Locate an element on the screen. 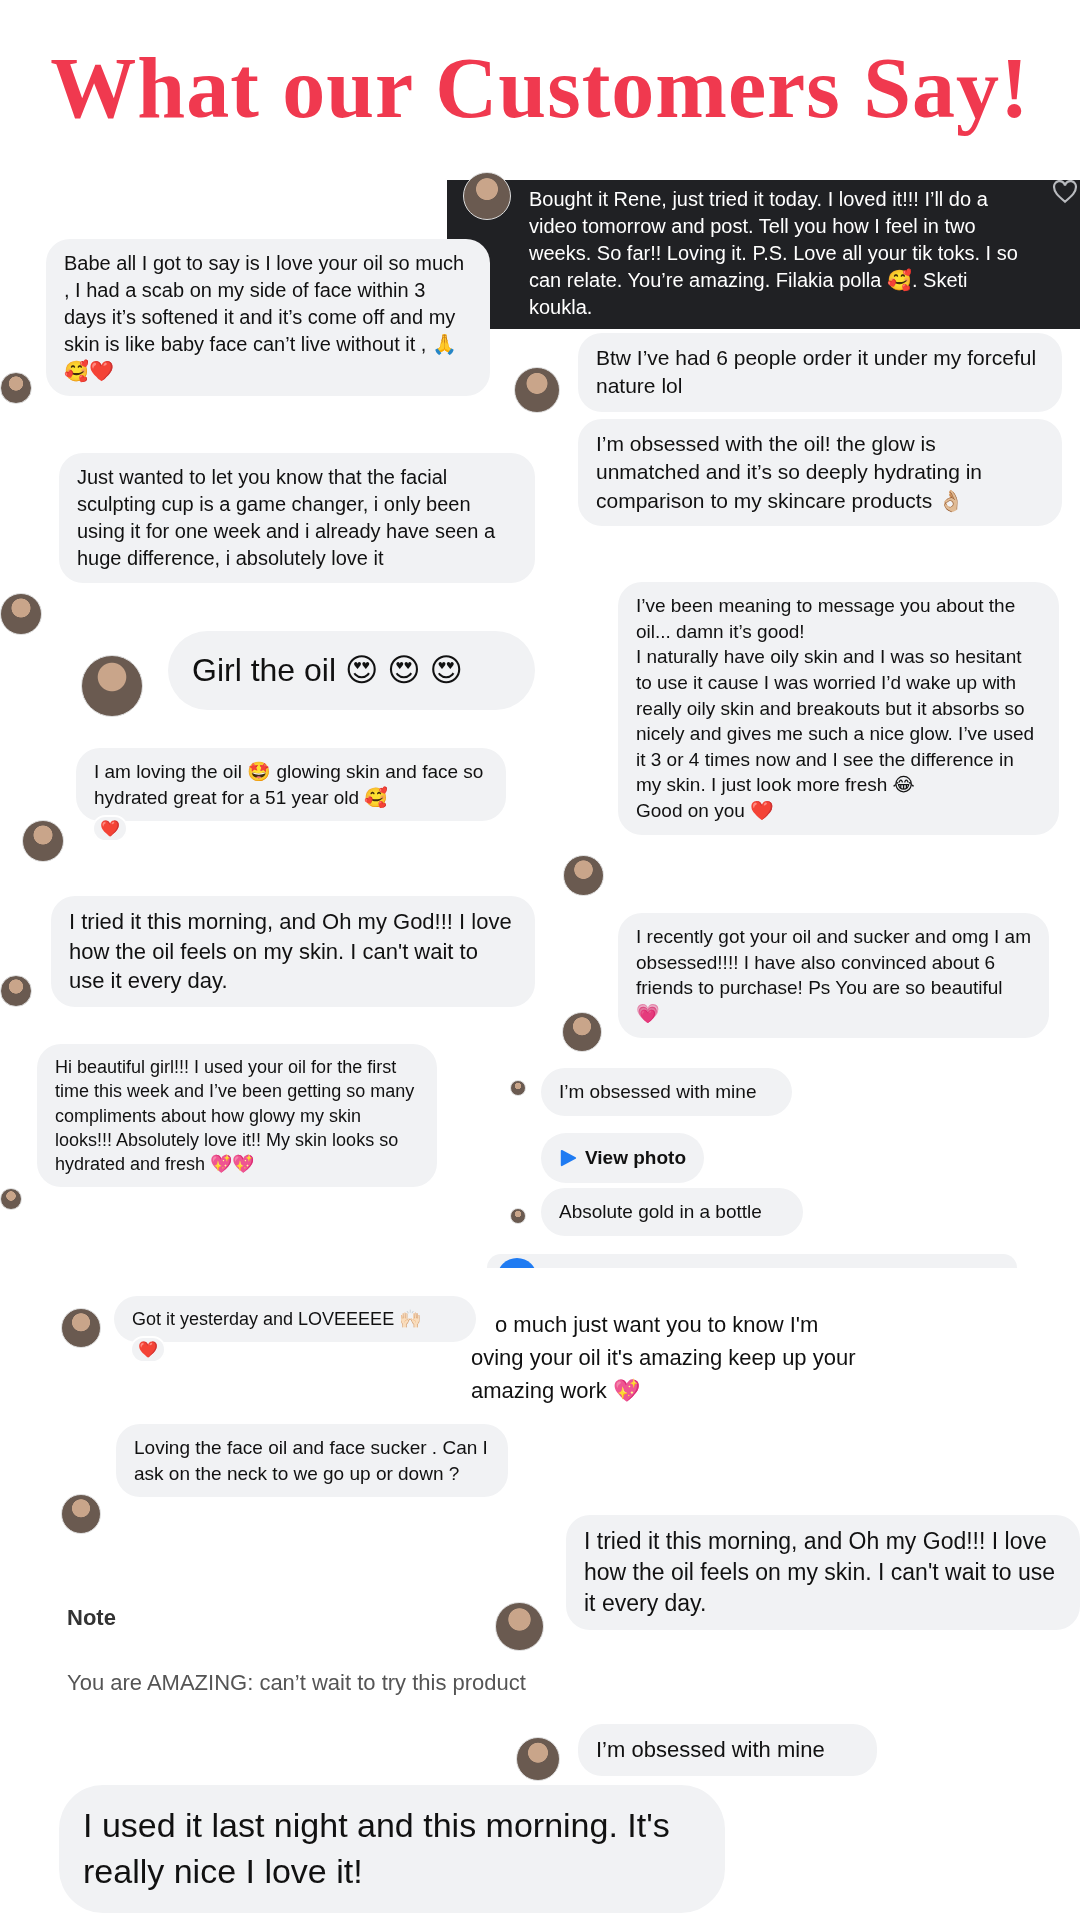 Image resolution: width=1080 pixels, height=1920 pixels. message-bubble: I’ve been meaning to message you about the oil... damn it’s good! I naturally have oily skin and I was so hesitant to use it cause I was worried I’d wake up with really oily skin and breakouts but it absorbs so nicely and gives me such a nice glow. I’ve used it 3 or 4 times now and I see the difference in my skin. I just look more fresh 😂 Good on you ❤ is located at coordinates (838, 708).